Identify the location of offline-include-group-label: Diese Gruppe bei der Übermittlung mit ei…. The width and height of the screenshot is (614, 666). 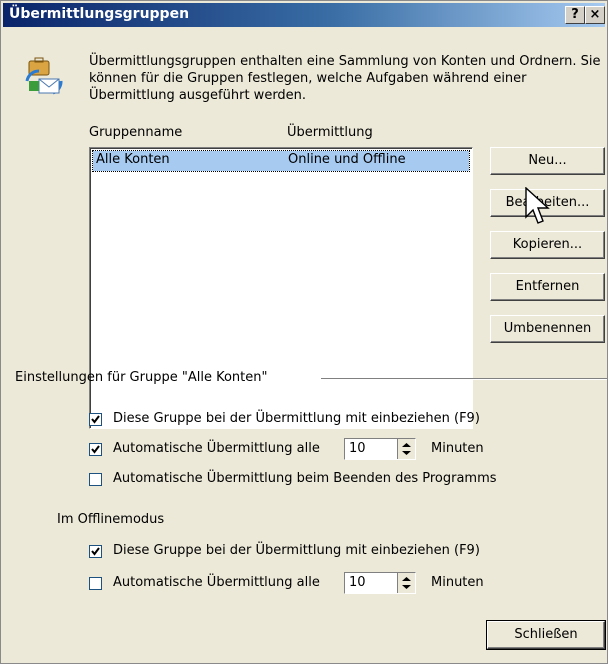
(296, 550).